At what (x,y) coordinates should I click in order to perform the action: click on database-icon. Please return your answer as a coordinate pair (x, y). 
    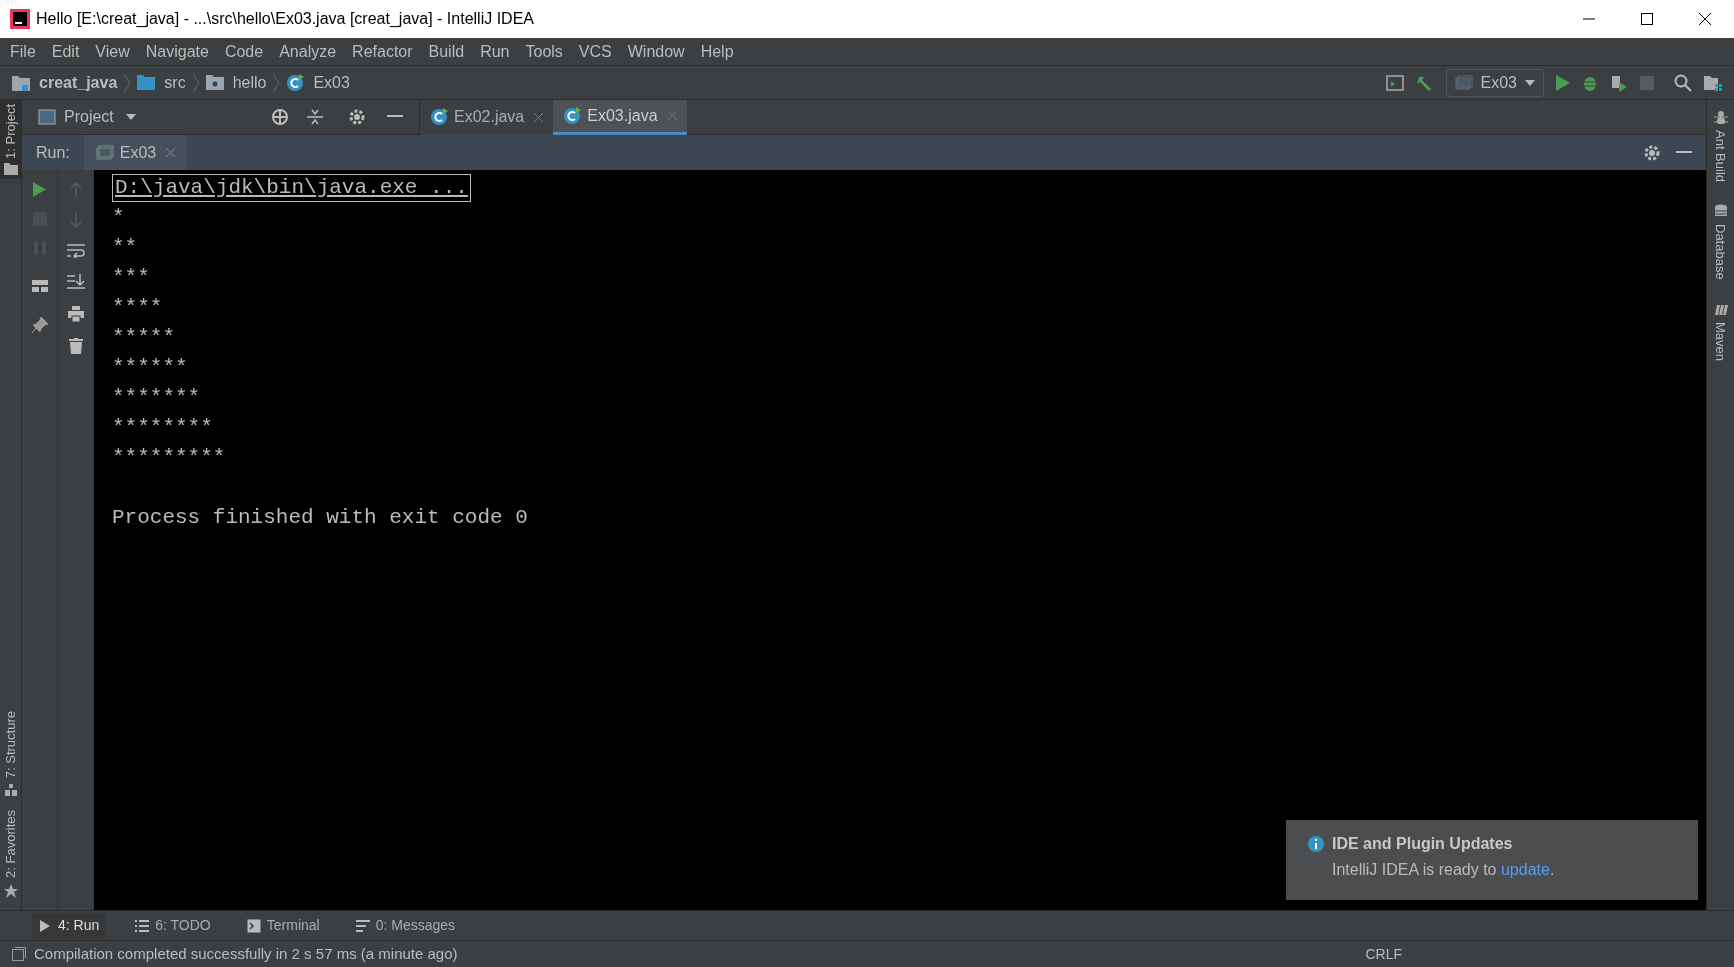
    Looking at the image, I should click on (1720, 211).